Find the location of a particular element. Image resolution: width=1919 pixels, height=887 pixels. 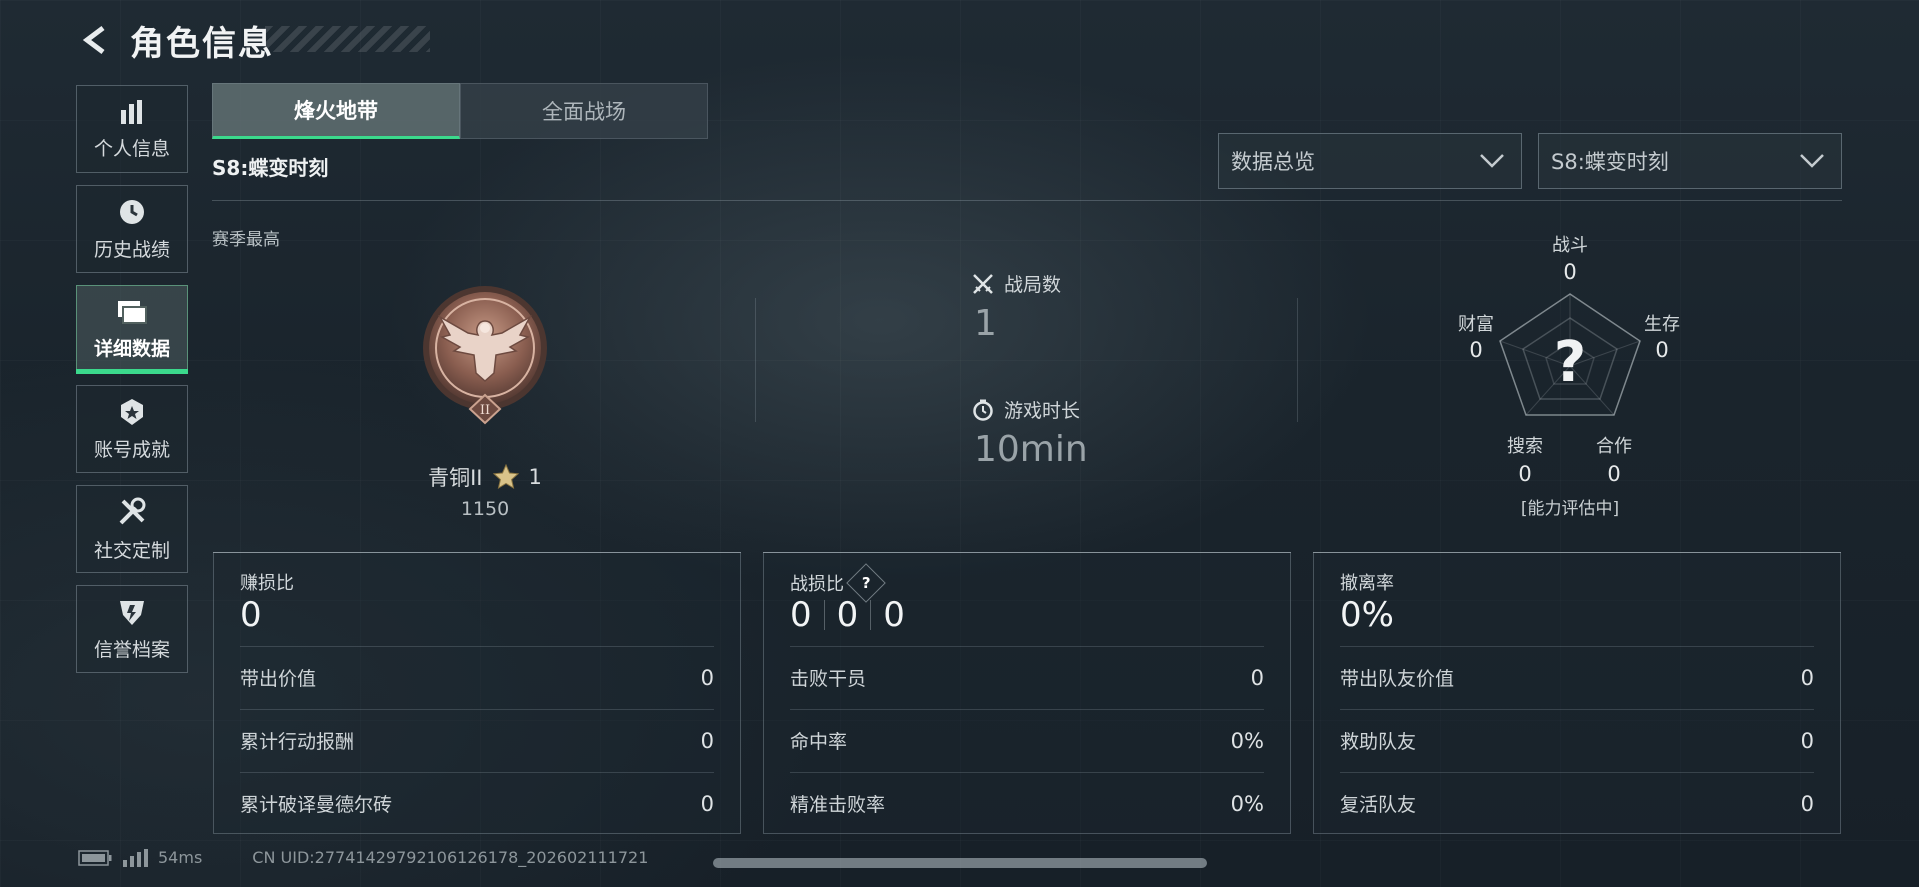

card-row: 复活队友 0 is located at coordinates (1577, 803).